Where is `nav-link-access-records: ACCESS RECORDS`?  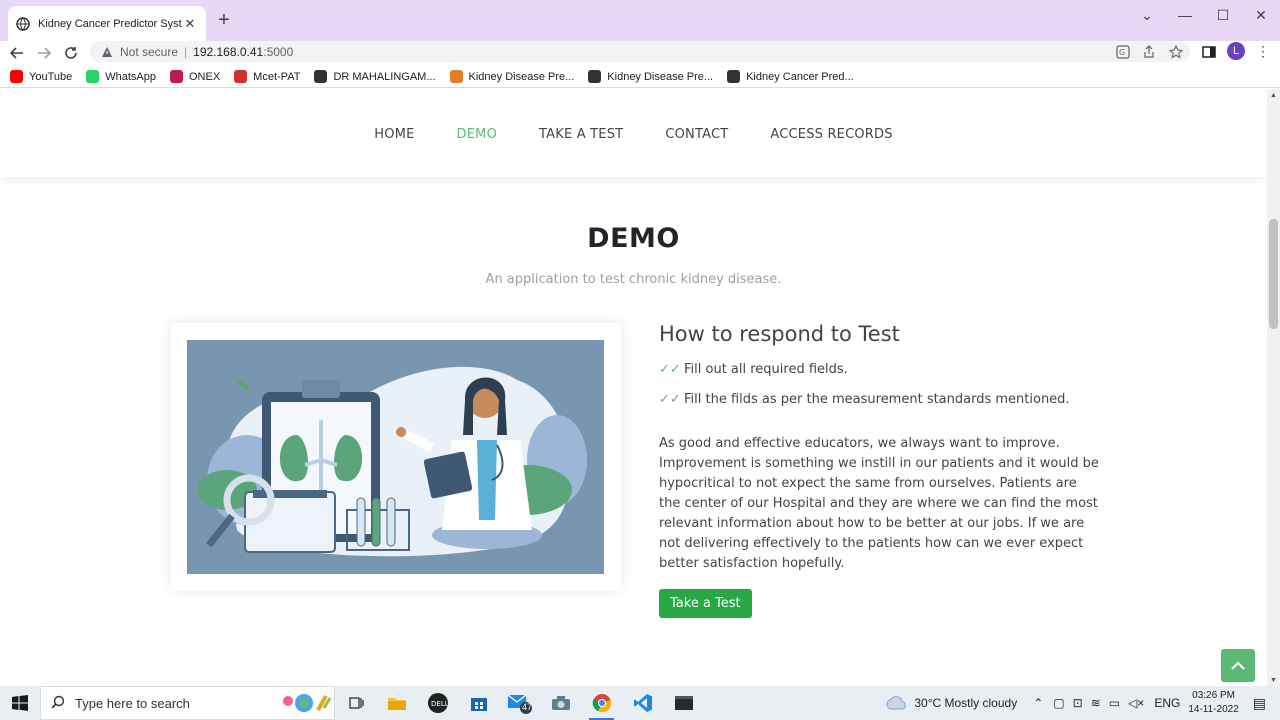 nav-link-access-records: ACCESS RECORDS is located at coordinates (831, 134).